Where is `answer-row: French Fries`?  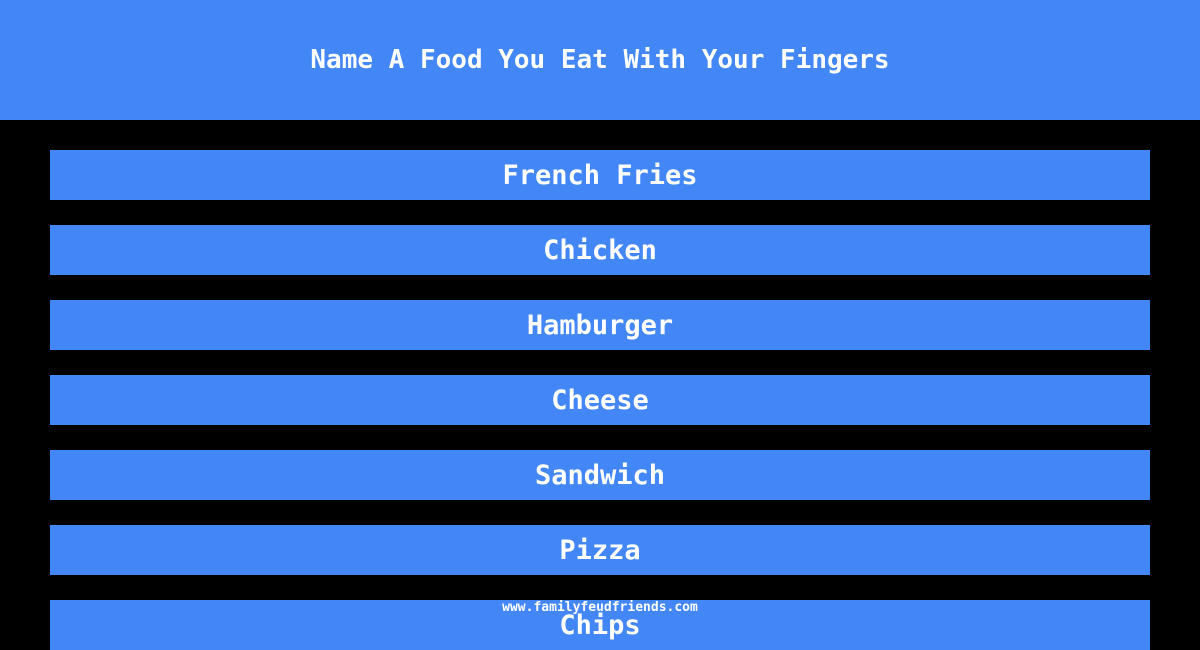 answer-row: French Fries is located at coordinates (600, 175).